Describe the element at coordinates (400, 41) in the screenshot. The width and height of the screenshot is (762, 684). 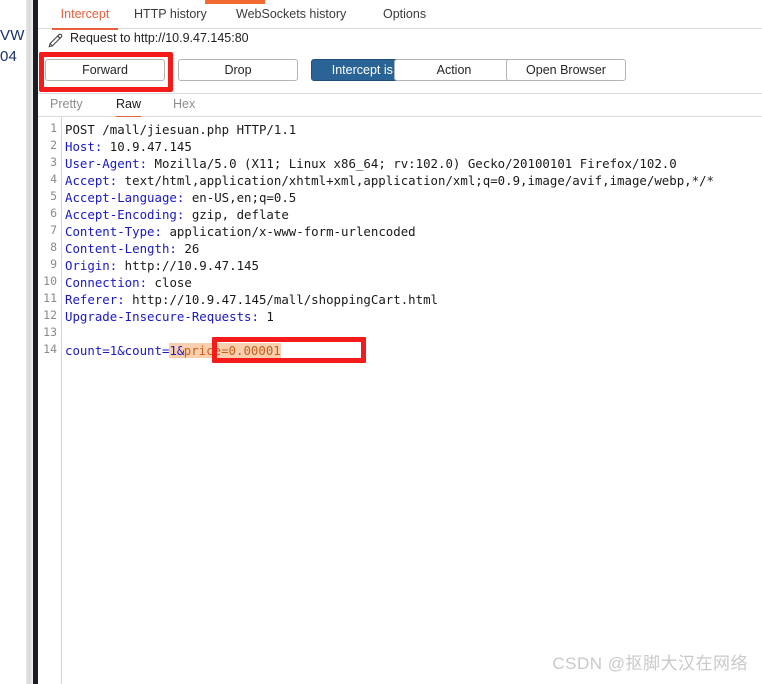
I see `request-header-bar: Request to http://10.9.47.145:80` at that location.